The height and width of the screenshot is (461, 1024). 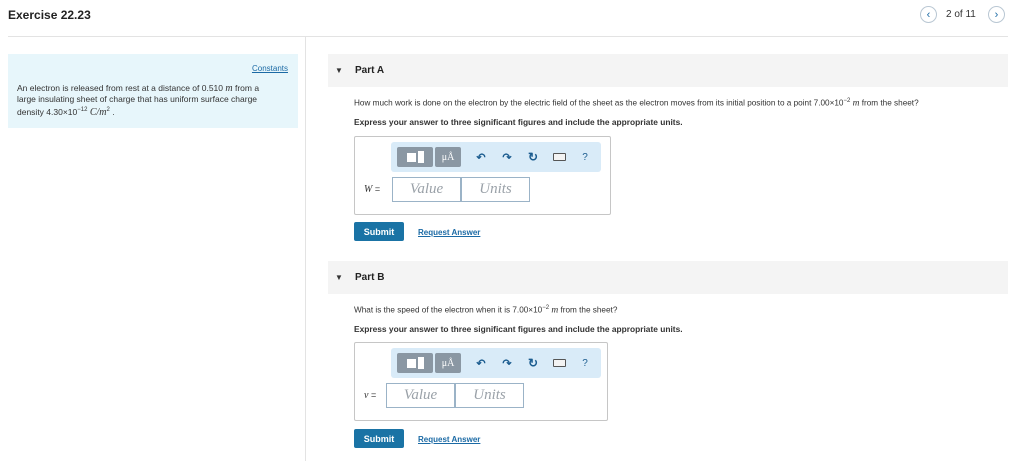 What do you see at coordinates (370, 277) in the screenshot?
I see `part-b-label: Part B` at bounding box center [370, 277].